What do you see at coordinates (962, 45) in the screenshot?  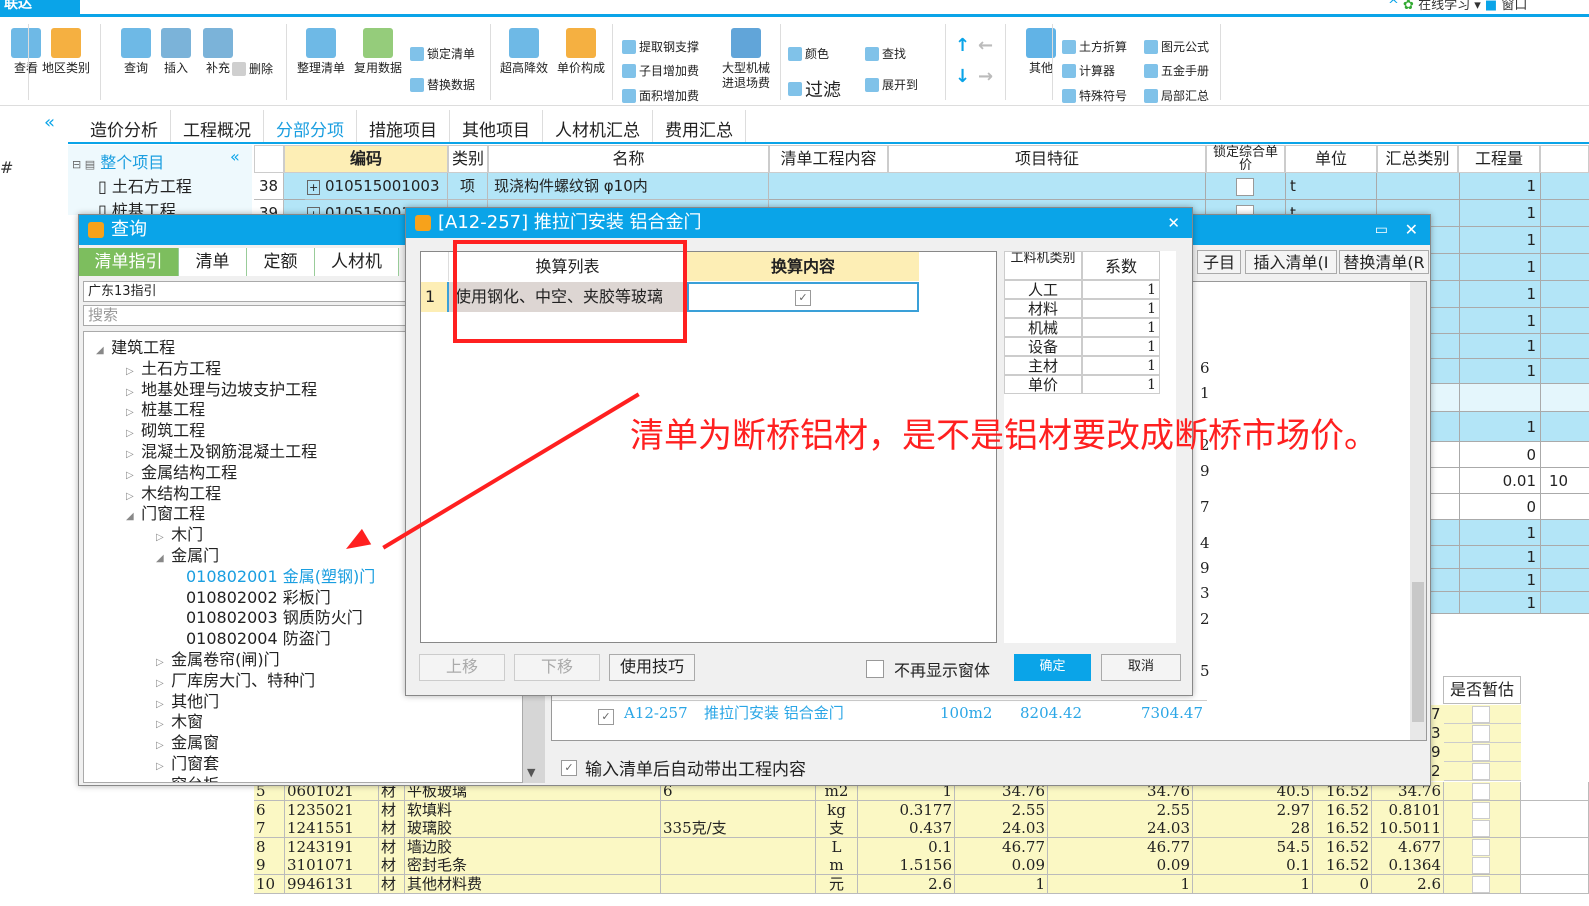 I see `move-up-icon: ↑` at bounding box center [962, 45].